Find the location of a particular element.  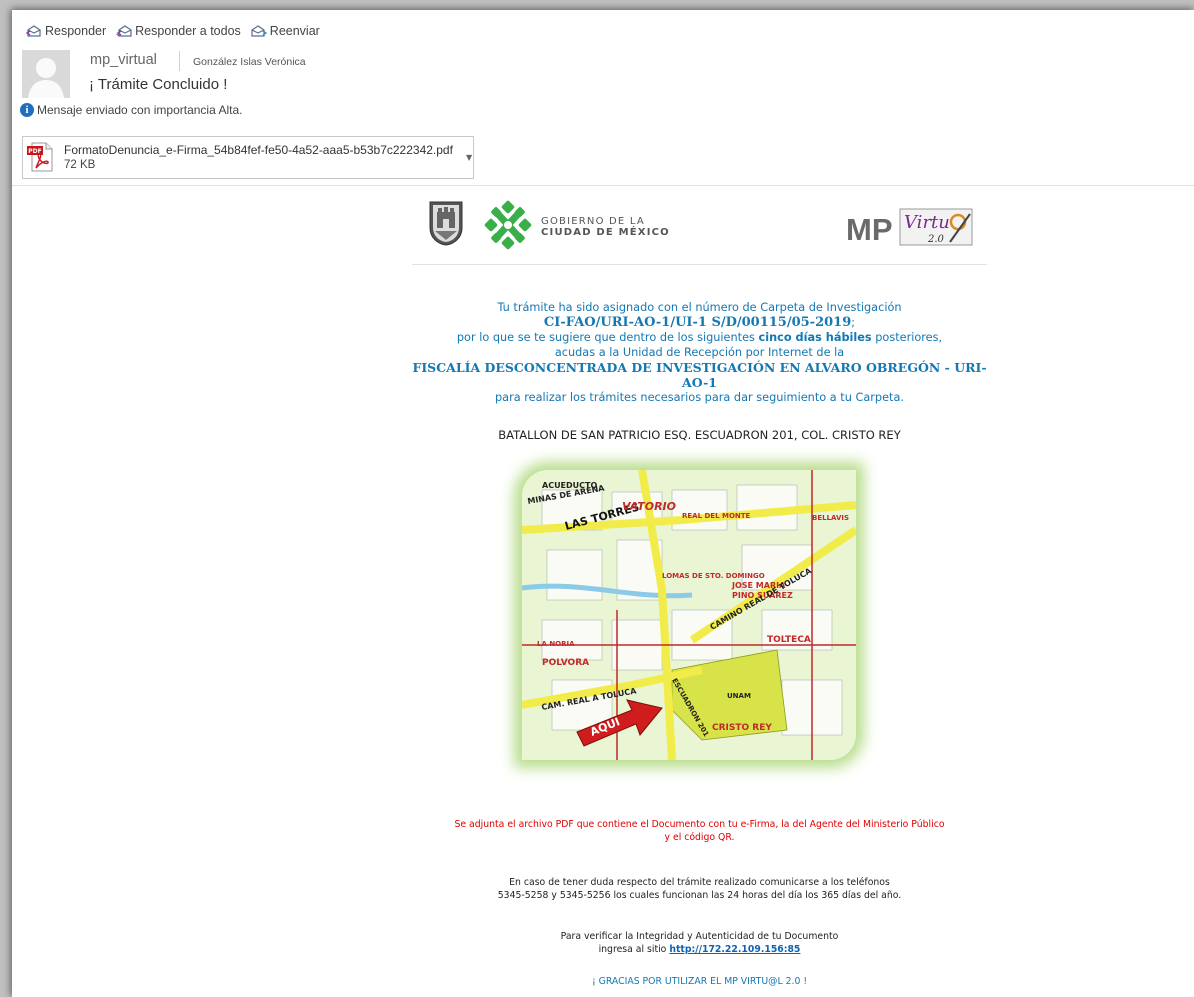

reply-icon is located at coordinates (33, 31).